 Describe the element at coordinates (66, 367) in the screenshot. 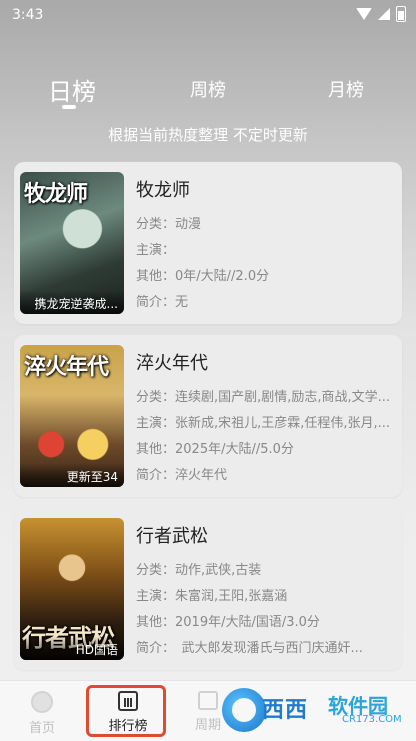

I see `poster-title: 淬火年代` at that location.